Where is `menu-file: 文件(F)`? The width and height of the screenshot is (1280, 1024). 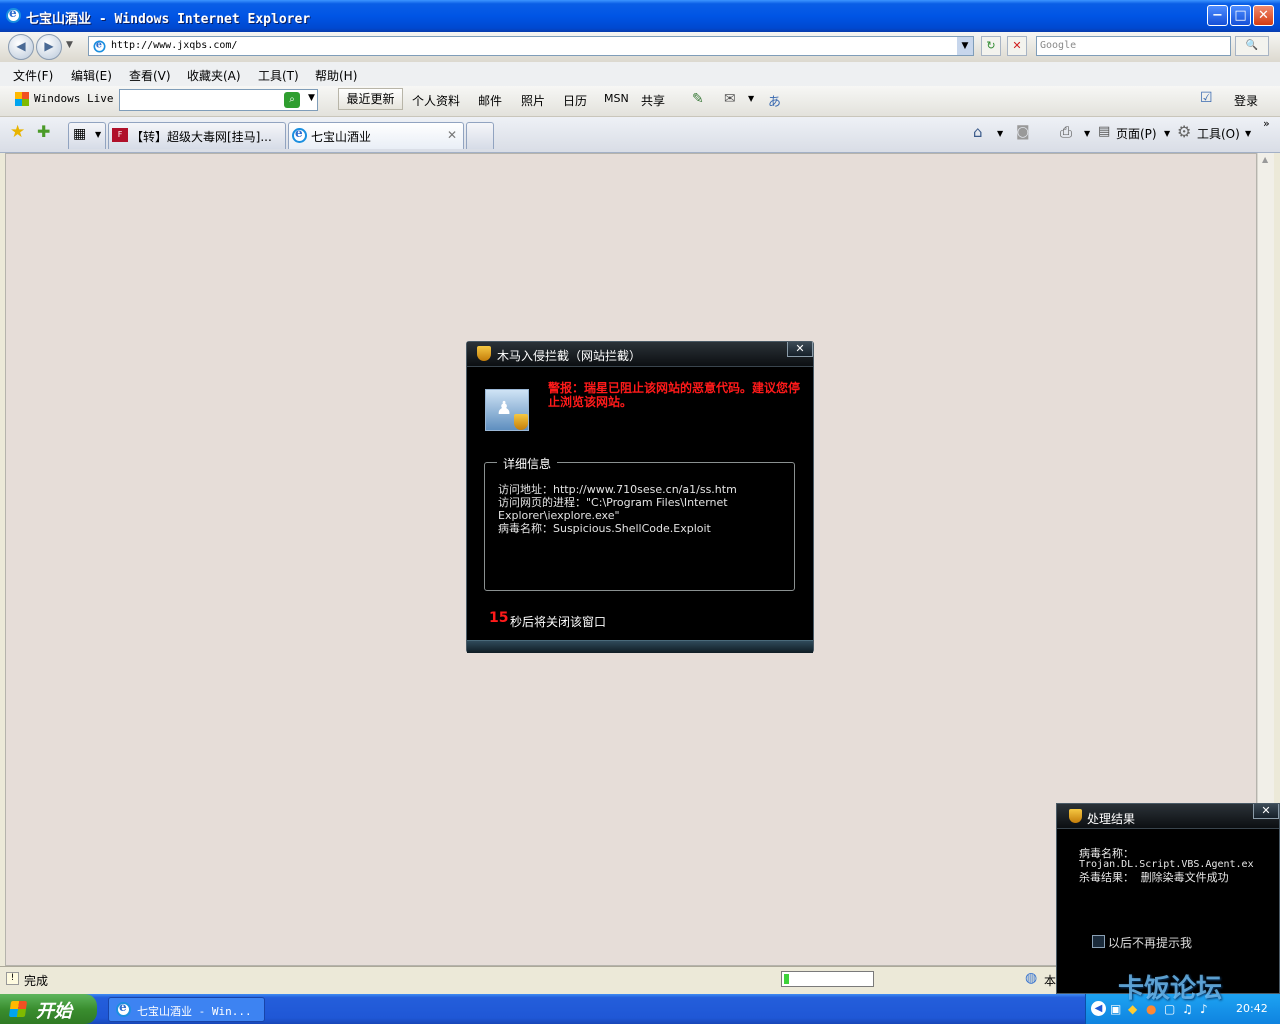
menu-file: 文件(F) is located at coordinates (33, 75).